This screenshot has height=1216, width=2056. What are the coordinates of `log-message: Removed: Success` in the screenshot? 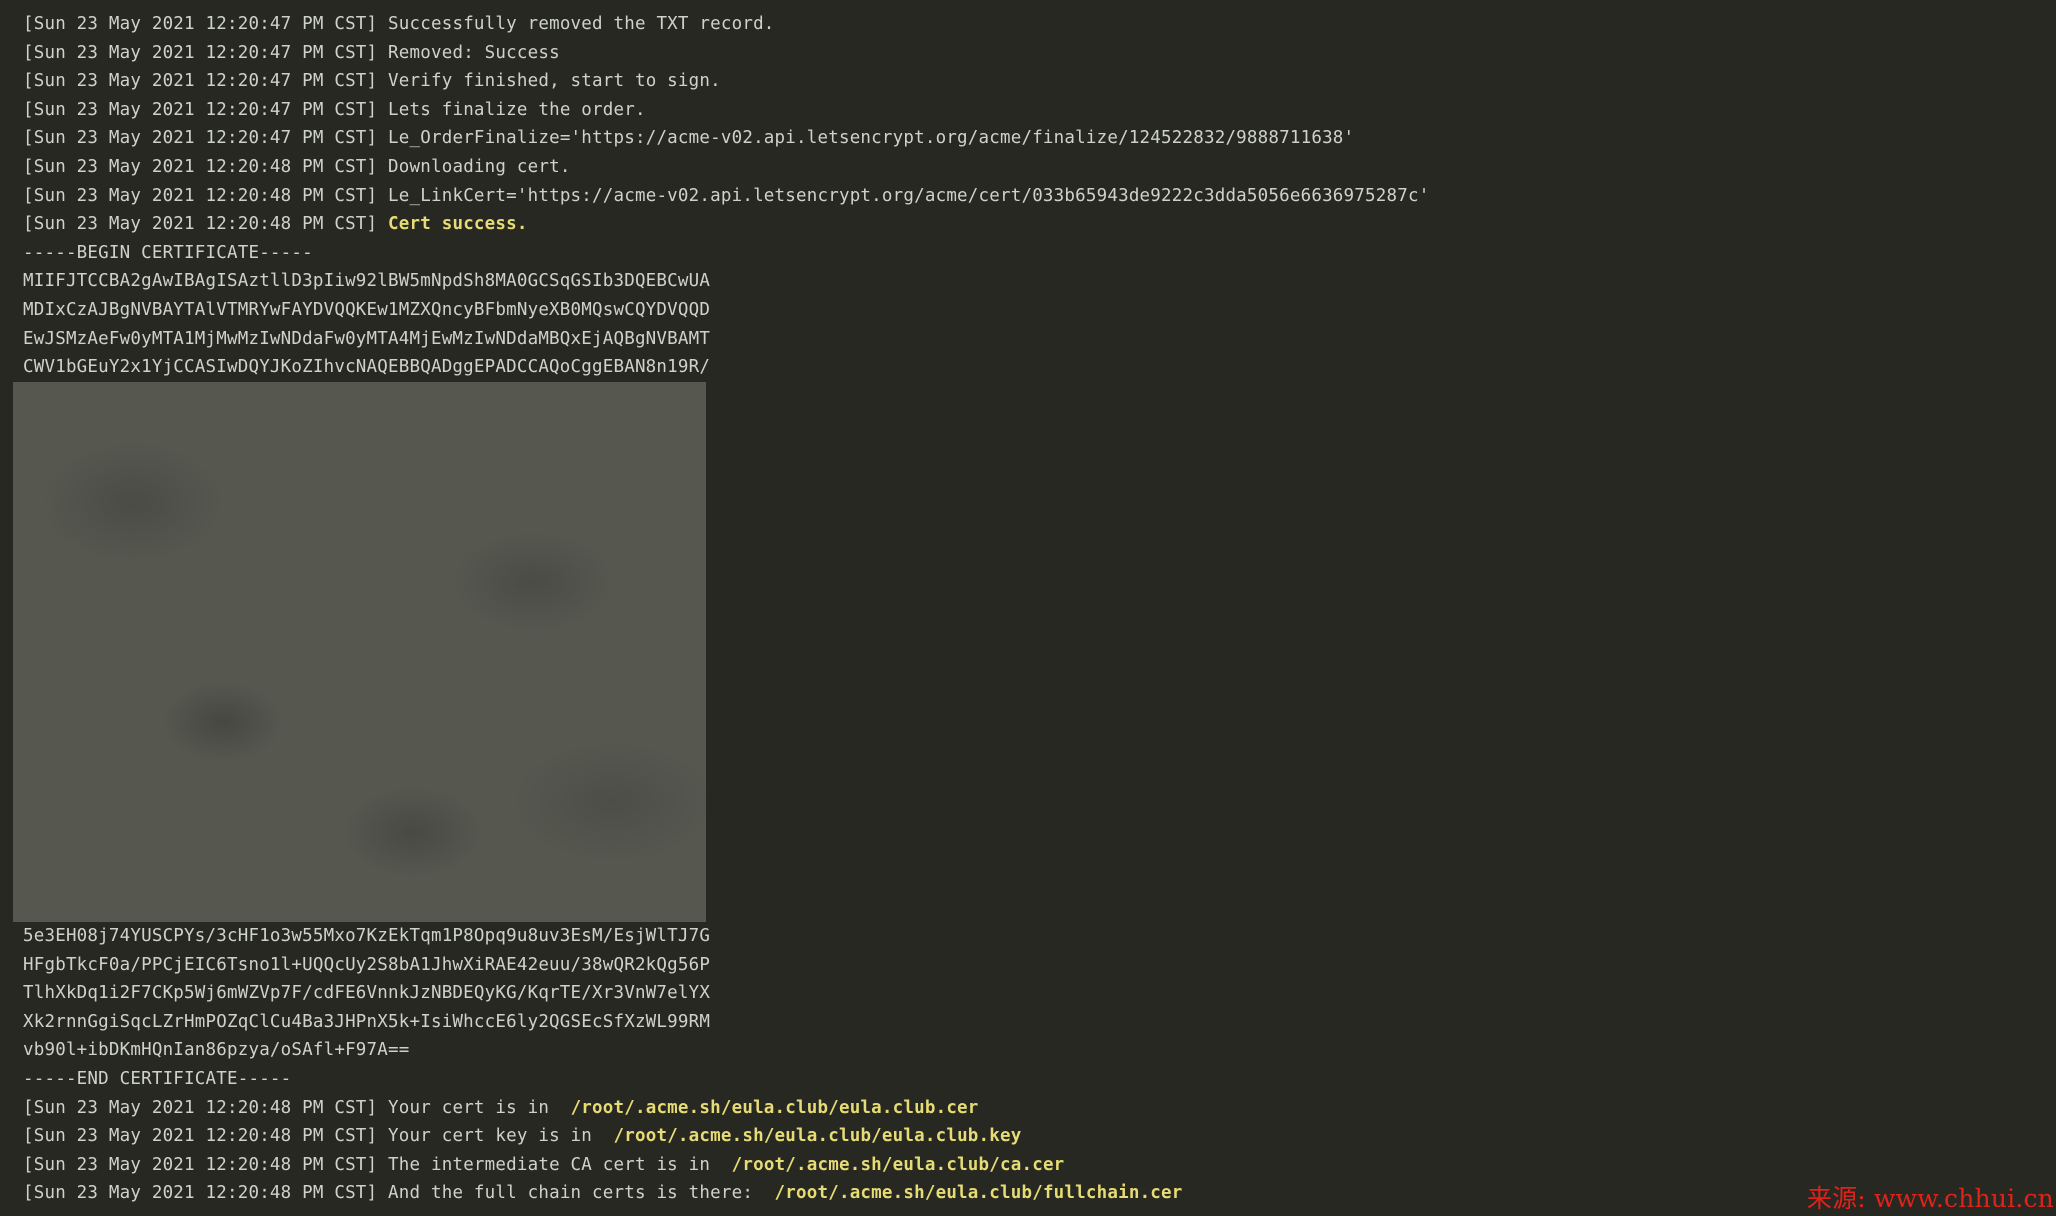 It's located at (474, 52).